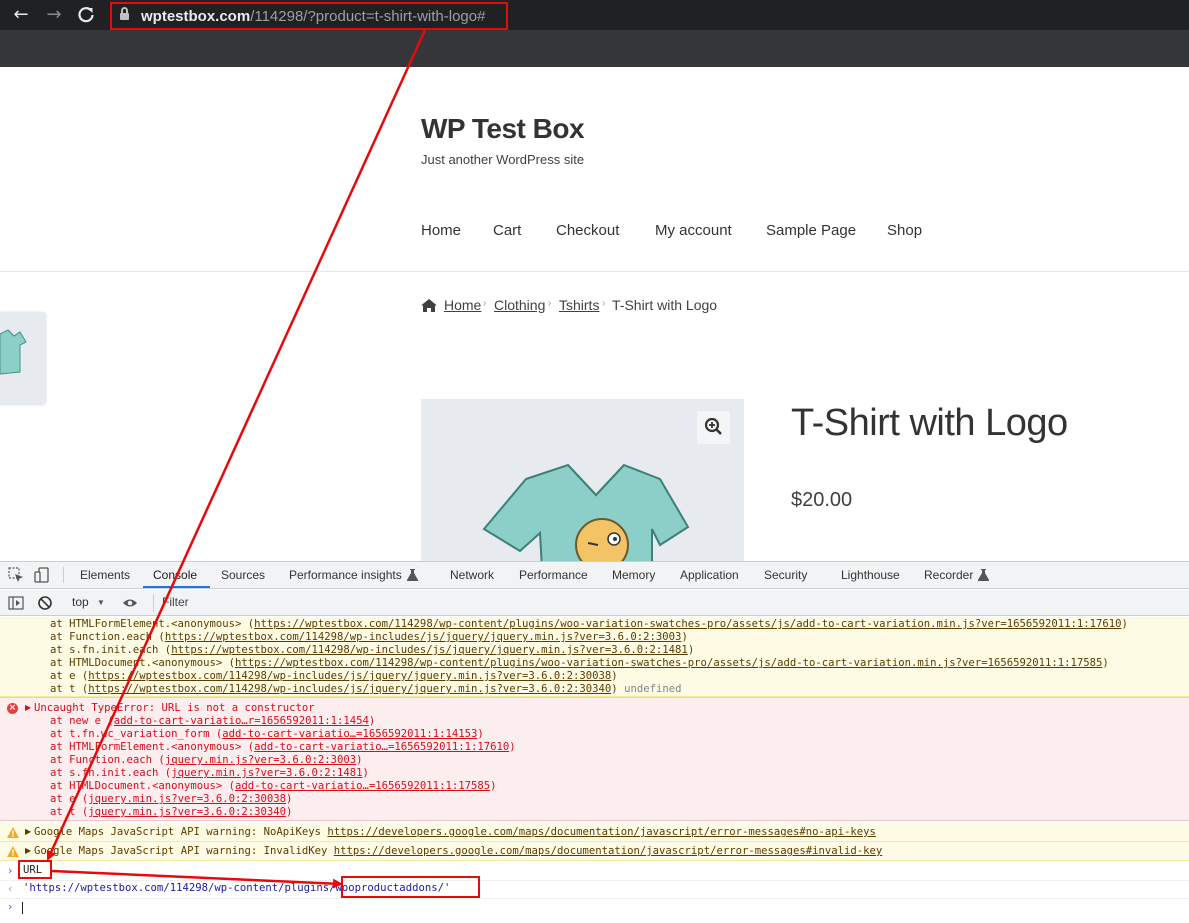 The image size is (1189, 923). Describe the element at coordinates (665, 305) in the screenshot. I see `breadcrumb-current: T-Shirt with Logo` at that location.